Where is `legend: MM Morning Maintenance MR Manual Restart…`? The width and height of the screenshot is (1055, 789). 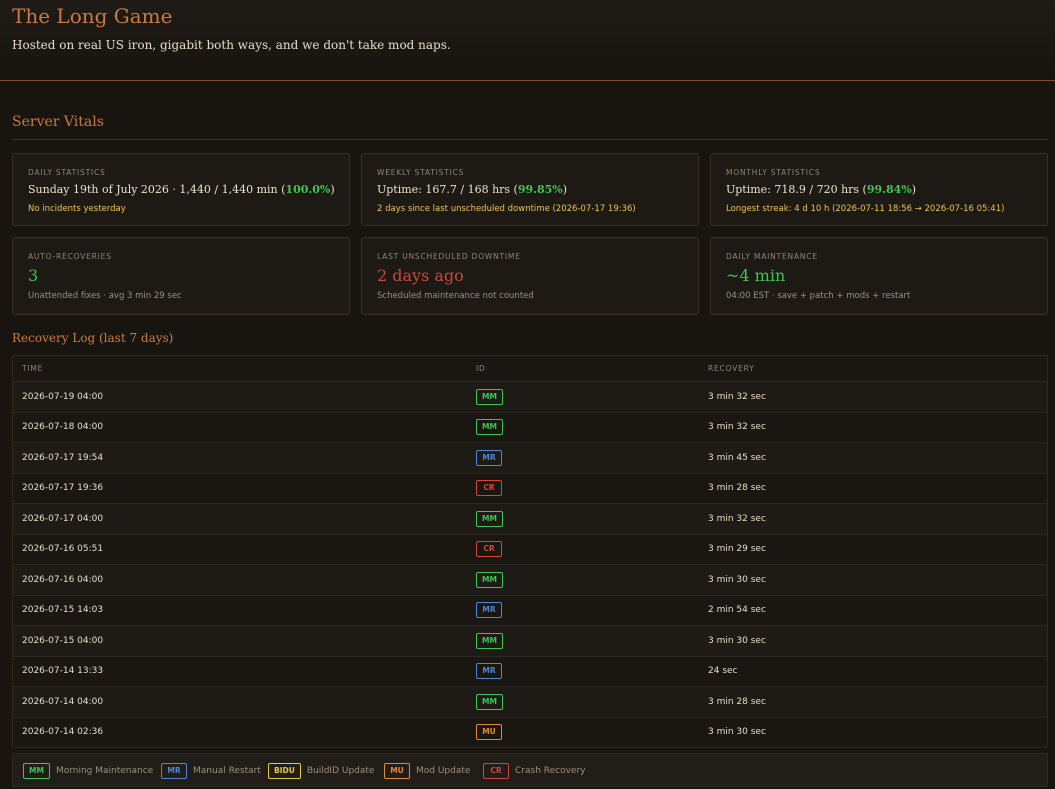 legend: MM Morning Maintenance MR Manual Restart… is located at coordinates (530, 770).